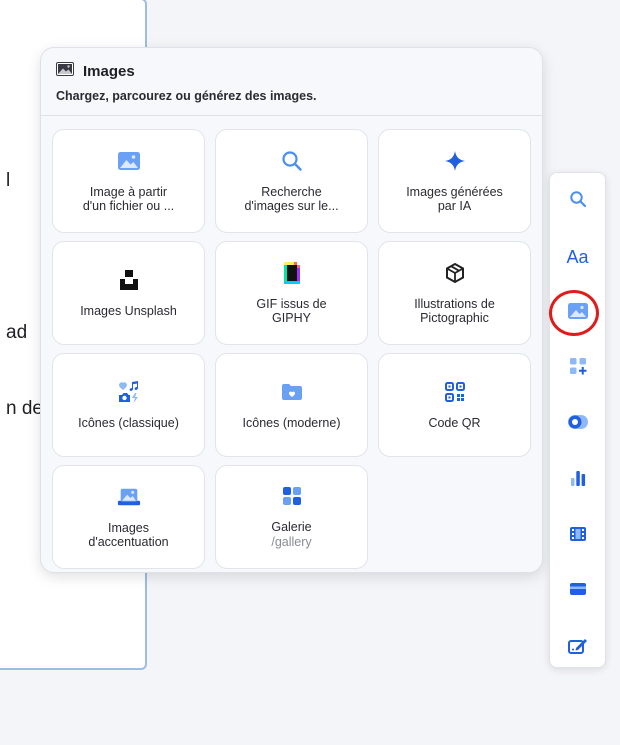 Image resolution: width=620 pixels, height=745 pixels. What do you see at coordinates (291, 542) in the screenshot?
I see `tile-shortcut: /gallery` at bounding box center [291, 542].